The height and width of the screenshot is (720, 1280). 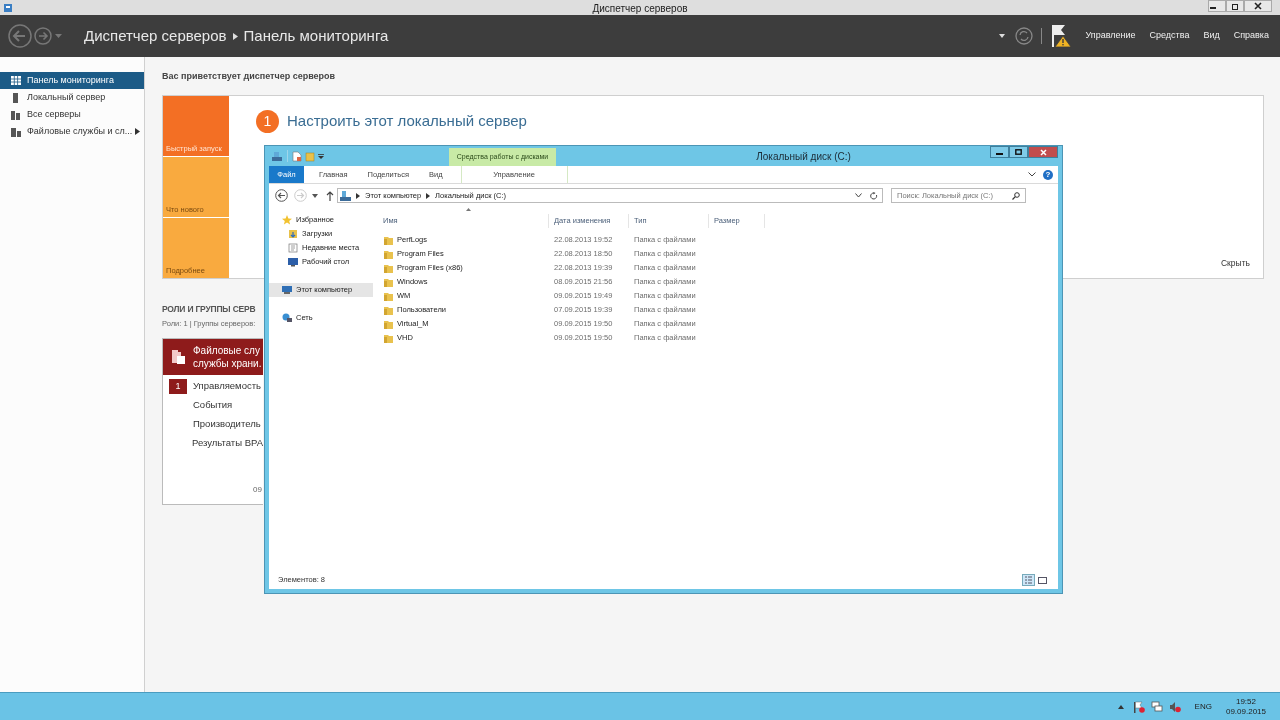 What do you see at coordinates (407, 121) in the screenshot?
I see `step-title: Настроить этот локальный сервер` at bounding box center [407, 121].